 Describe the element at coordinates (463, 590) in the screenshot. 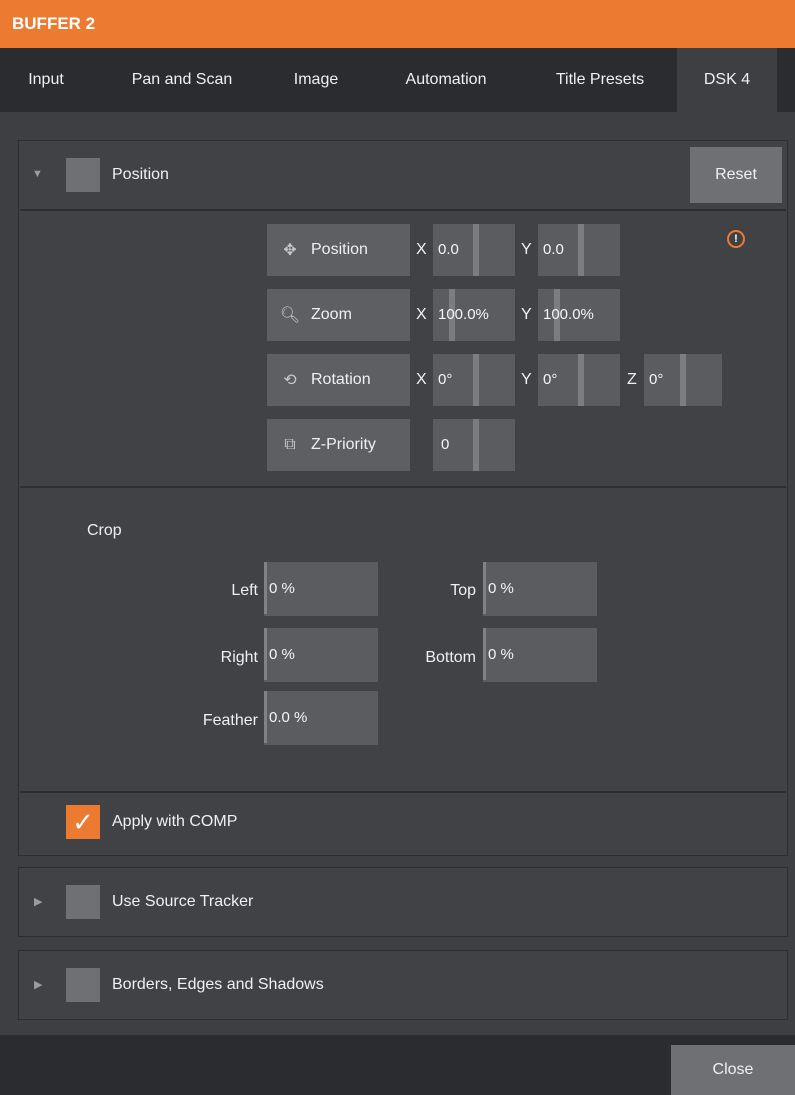

I see `crop-top-label: Top` at that location.